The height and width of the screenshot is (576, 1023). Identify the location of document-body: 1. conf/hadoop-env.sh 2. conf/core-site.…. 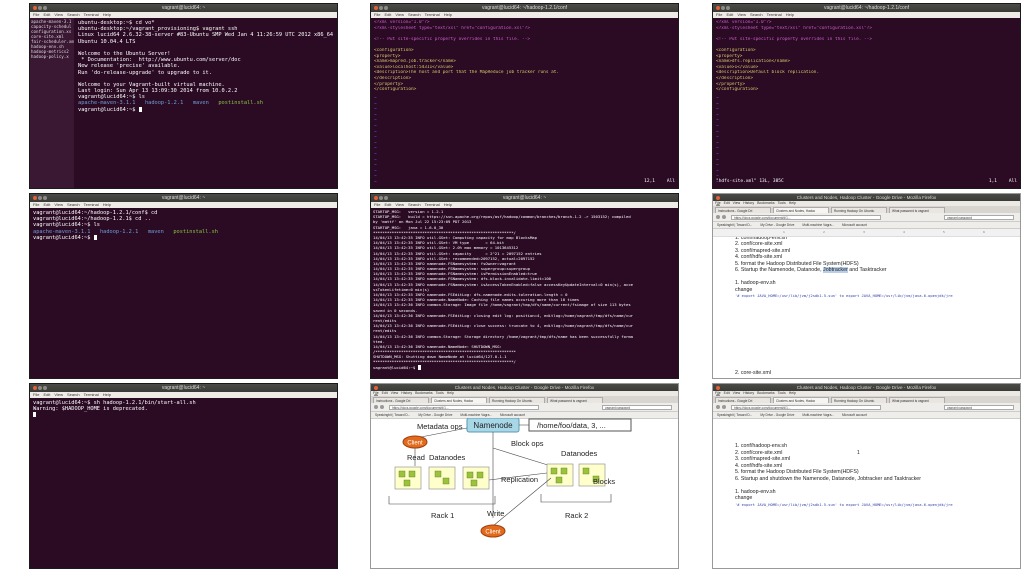
(866, 306).